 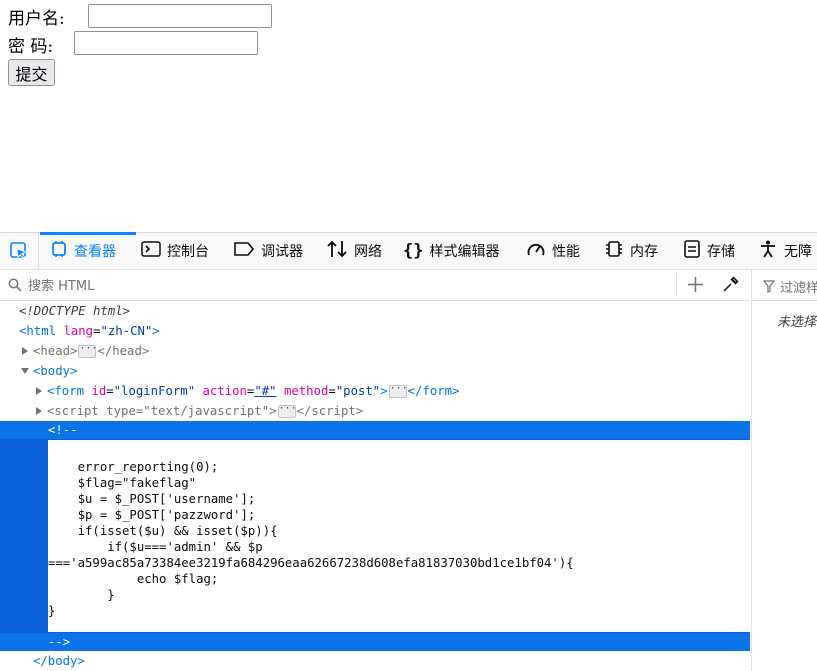 What do you see at coordinates (180, 16) in the screenshot?
I see `username-input` at bounding box center [180, 16].